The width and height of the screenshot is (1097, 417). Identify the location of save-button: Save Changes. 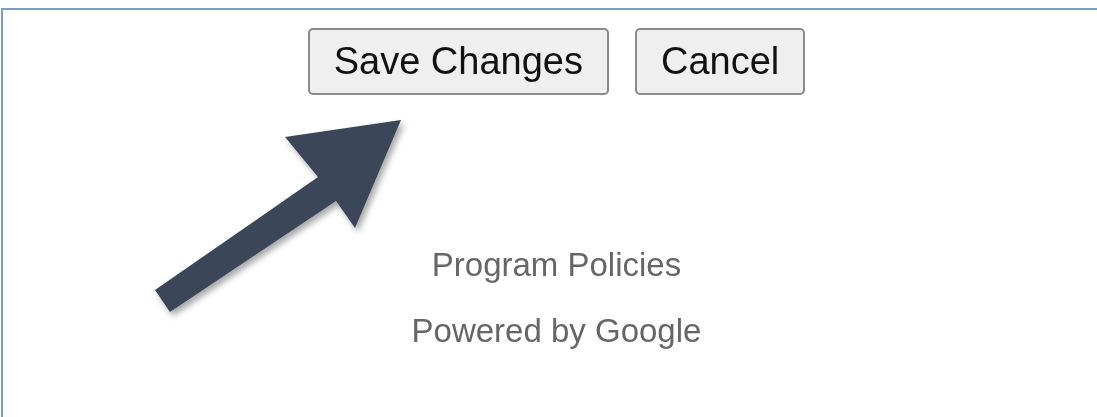
(458, 61).